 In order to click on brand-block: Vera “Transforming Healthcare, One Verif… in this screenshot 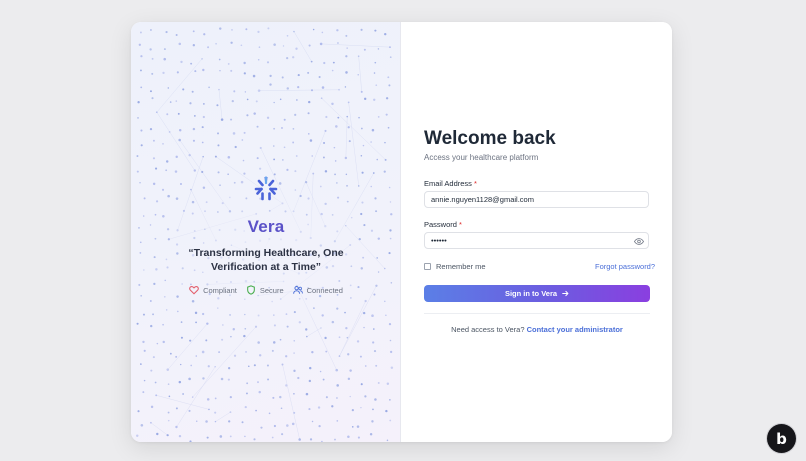, I will do `click(265, 234)`.